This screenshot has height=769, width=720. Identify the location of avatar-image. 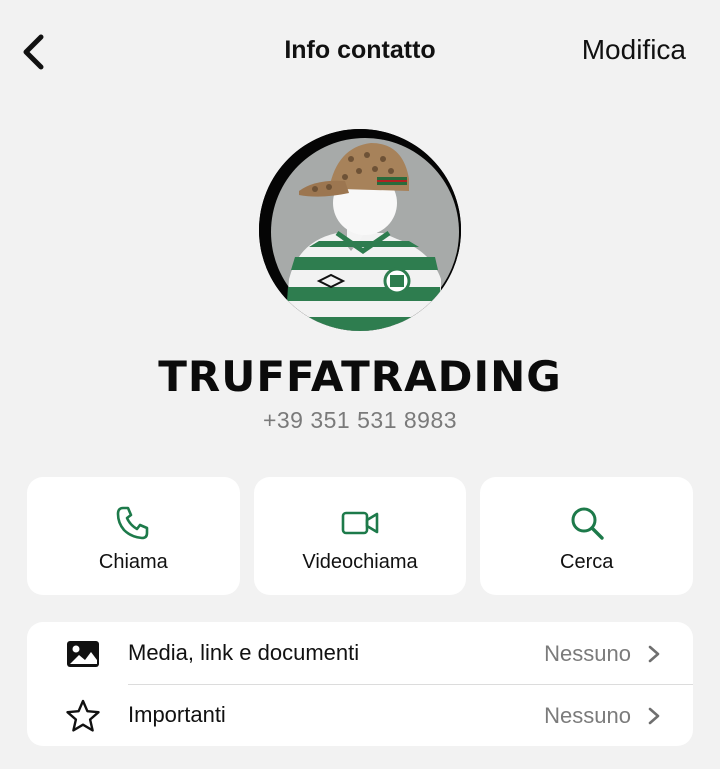
(360, 230).